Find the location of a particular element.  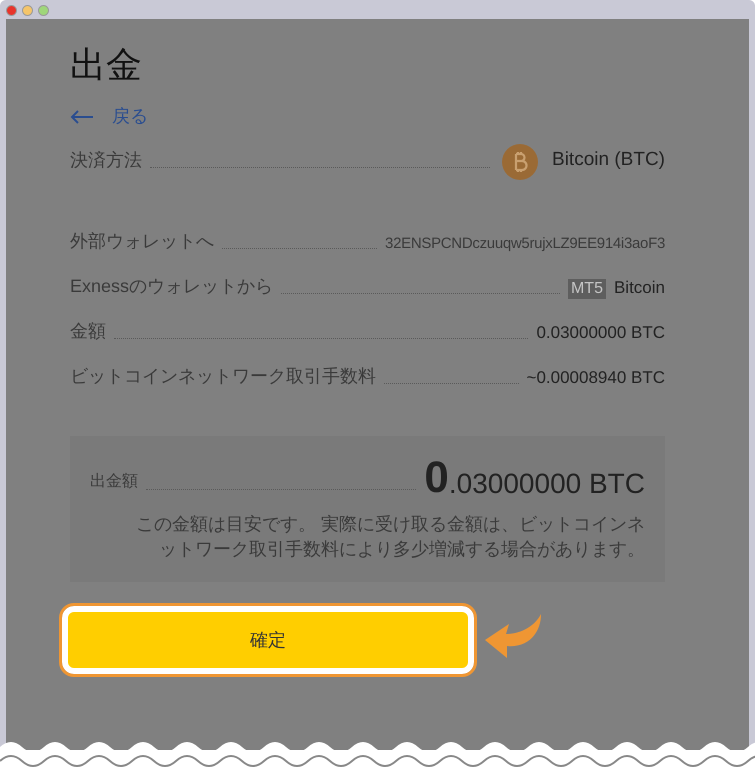

amount-value: 0.03000000 BTC is located at coordinates (600, 333).